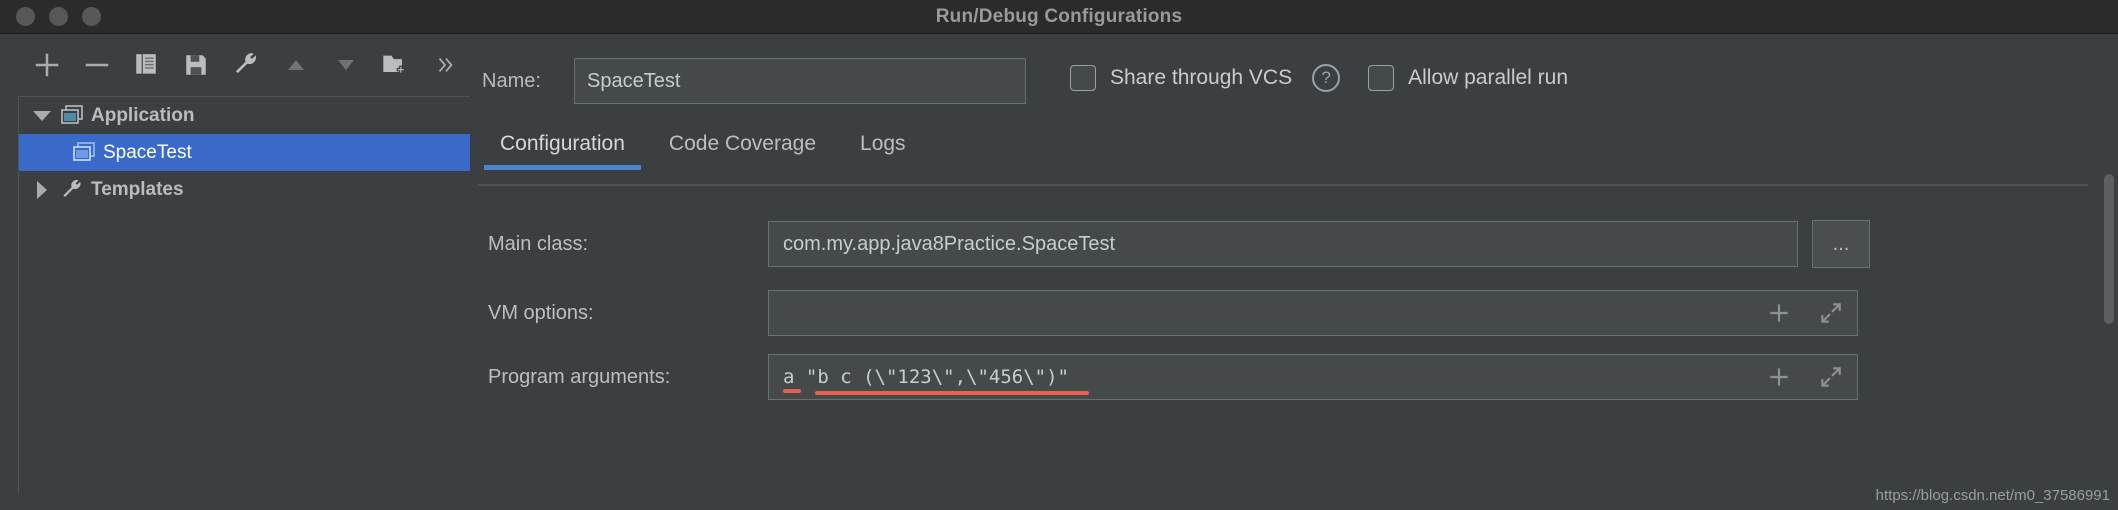  I want to click on vm-options-label: VM options:, so click(541, 312).